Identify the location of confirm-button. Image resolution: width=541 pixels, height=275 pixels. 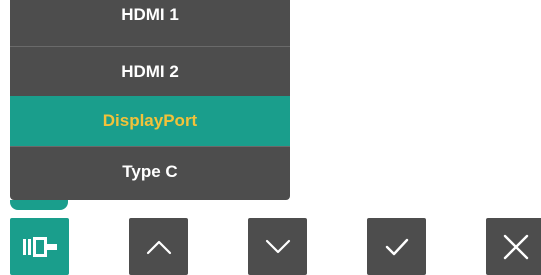
(396, 246).